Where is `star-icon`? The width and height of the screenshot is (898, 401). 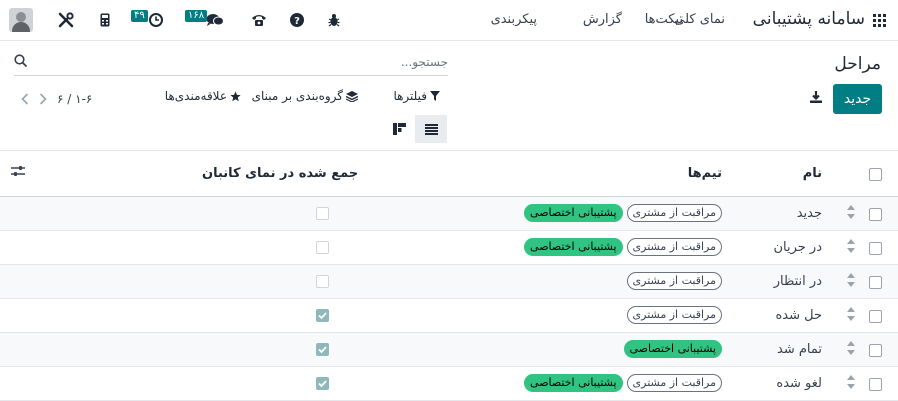
star-icon is located at coordinates (235, 95).